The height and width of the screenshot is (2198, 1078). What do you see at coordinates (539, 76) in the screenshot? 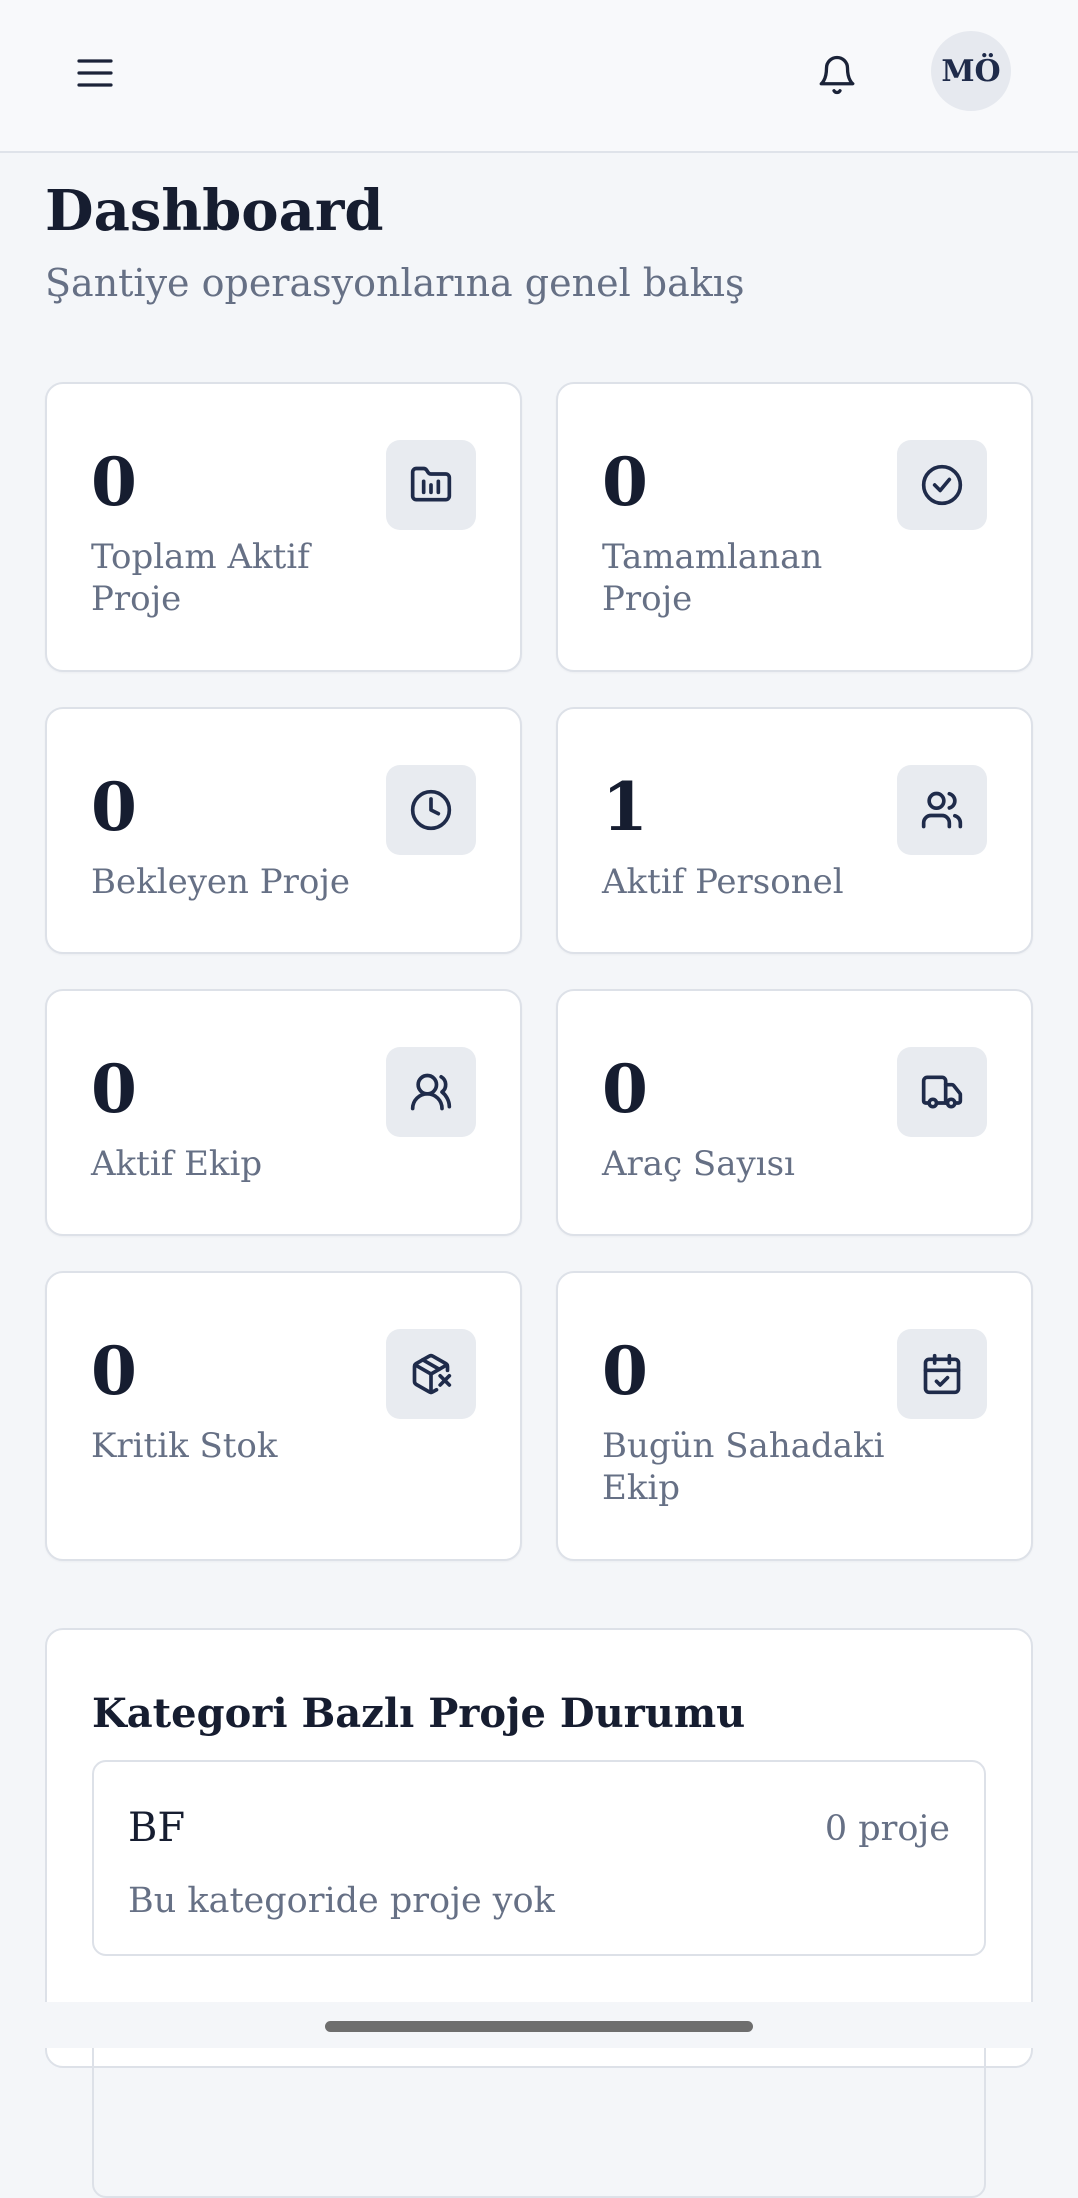
I see `top-app-bar: MÖ` at bounding box center [539, 76].